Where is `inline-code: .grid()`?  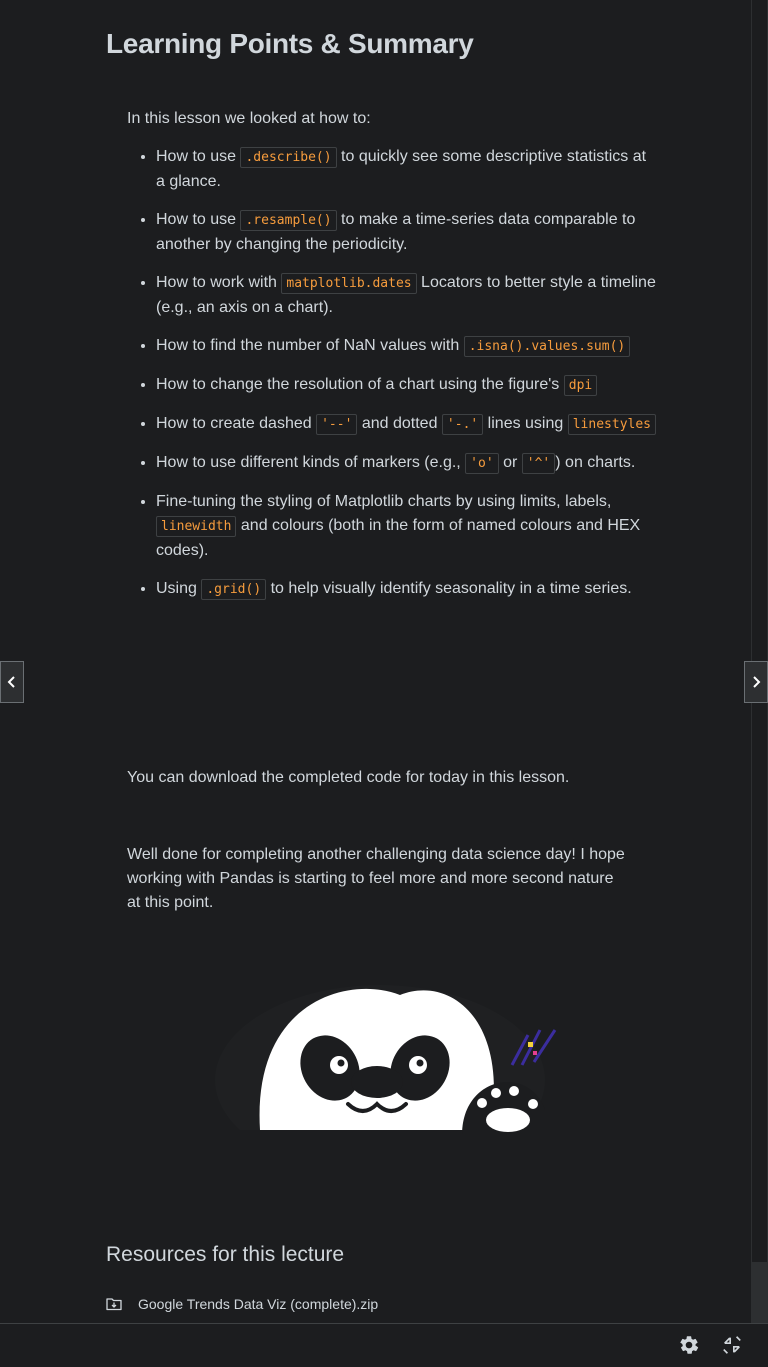
inline-code: .grid() is located at coordinates (234, 589).